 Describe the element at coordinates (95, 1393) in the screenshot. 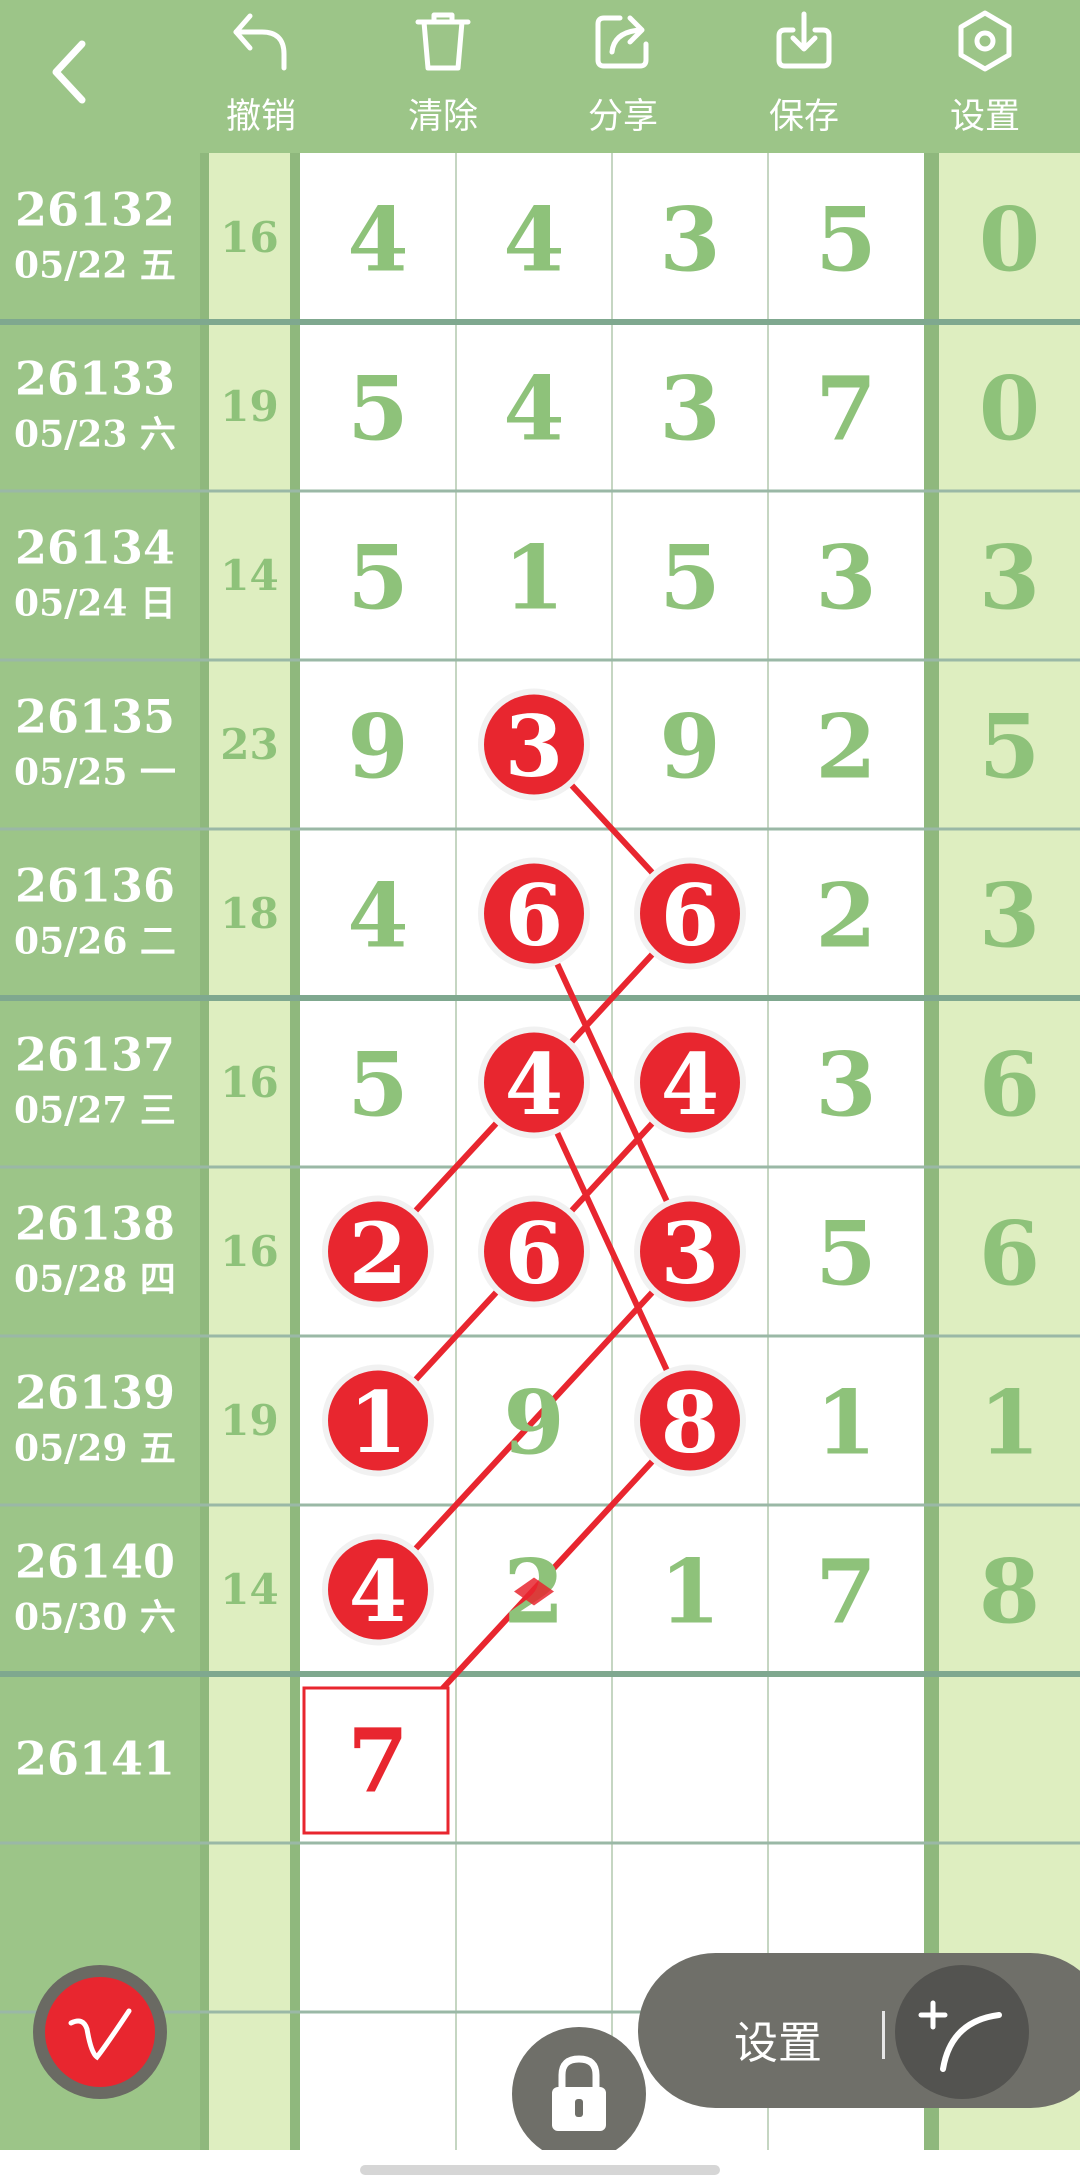

I see `issue-number: 26139` at that location.